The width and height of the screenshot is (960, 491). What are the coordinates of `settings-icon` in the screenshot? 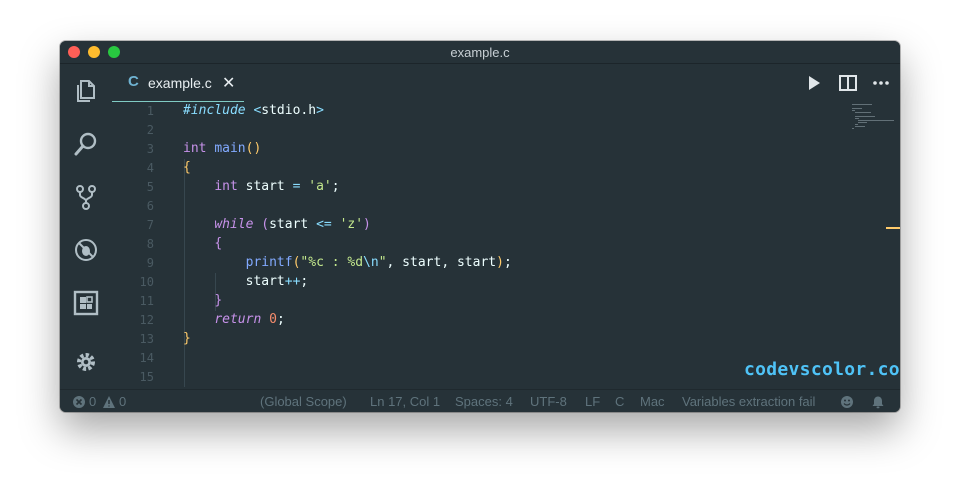 It's located at (86, 362).